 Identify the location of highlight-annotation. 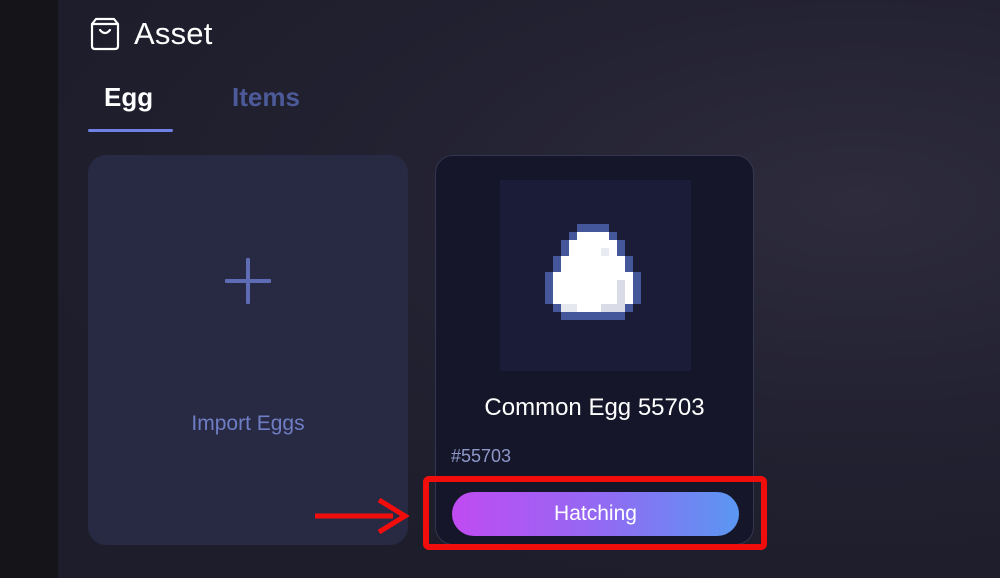
(595, 513).